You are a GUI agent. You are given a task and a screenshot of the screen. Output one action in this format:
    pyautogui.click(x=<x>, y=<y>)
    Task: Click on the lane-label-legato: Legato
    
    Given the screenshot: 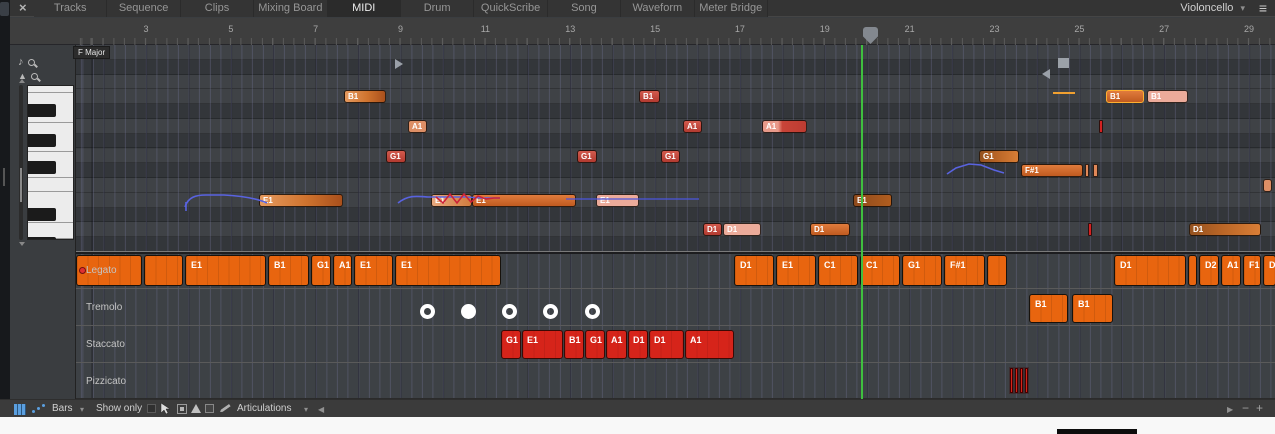 What is the action you would take?
    pyautogui.click(x=101, y=270)
    